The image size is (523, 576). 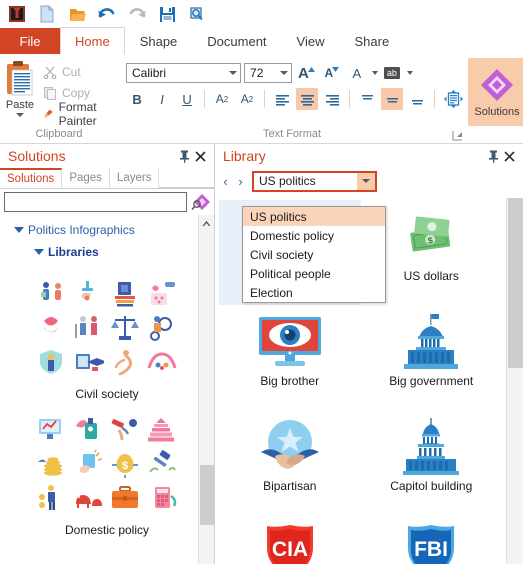 What do you see at coordinates (79, 114) in the screenshot?
I see `format-painter-button: Format Painter` at bounding box center [79, 114].